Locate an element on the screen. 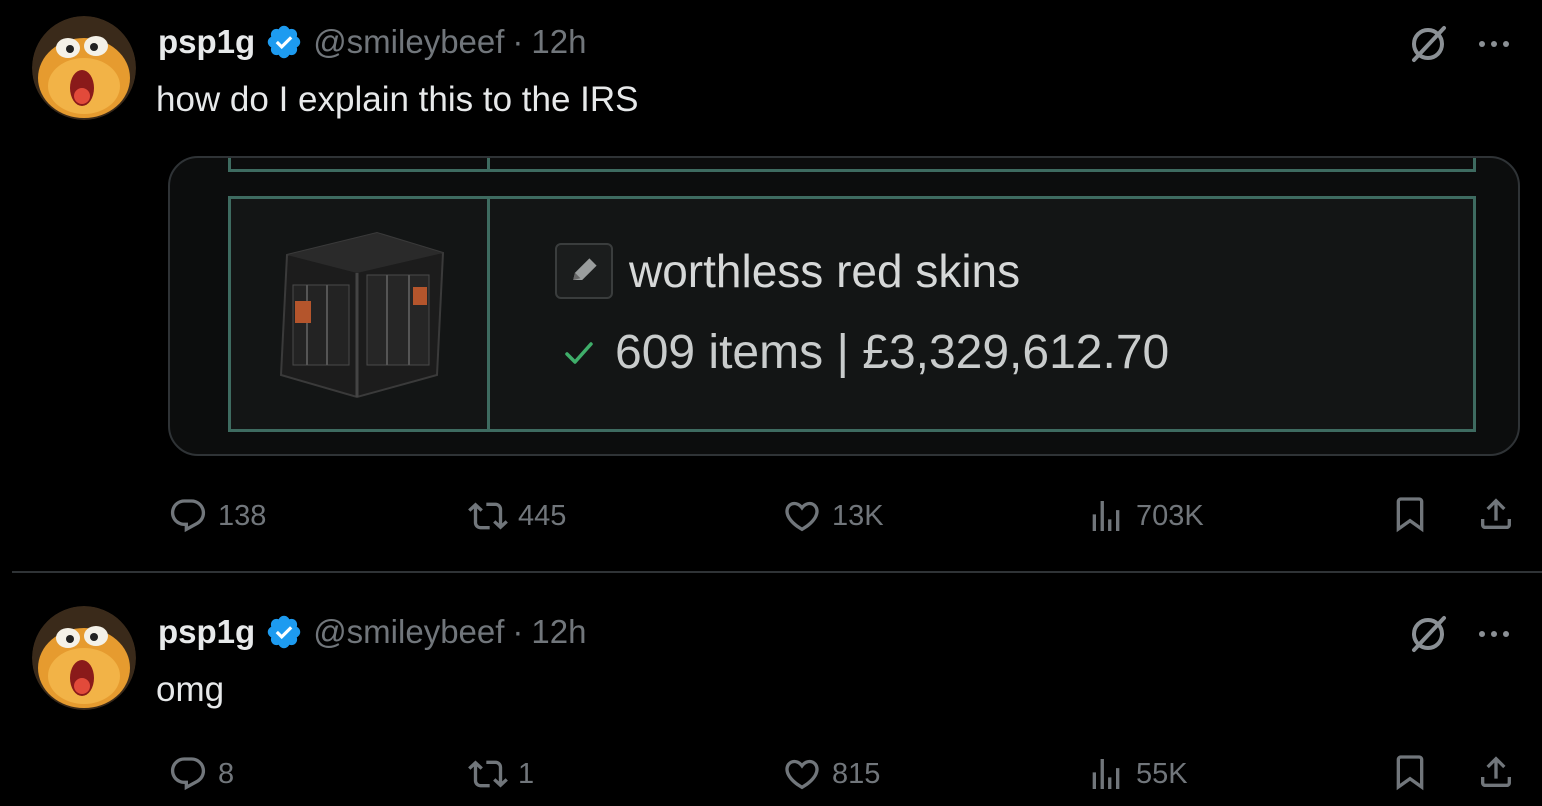 This screenshot has width=1542, height=806. tweet-actions: 138 445 13K 703K is located at coordinates (842, 516).